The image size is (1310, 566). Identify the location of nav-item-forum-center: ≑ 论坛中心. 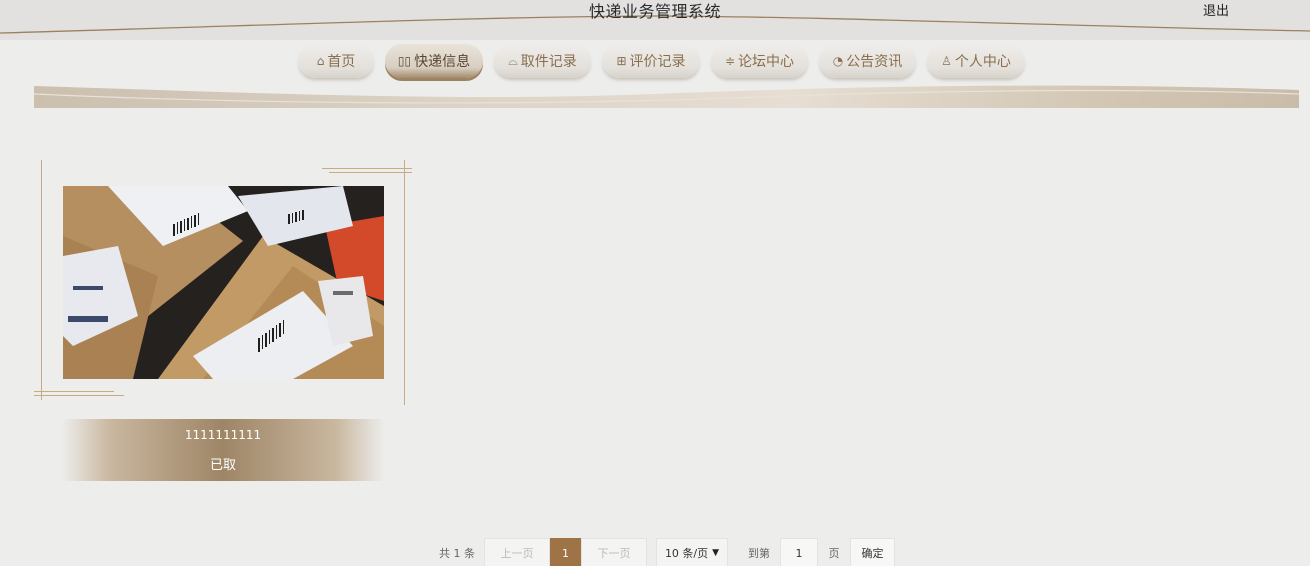
(759, 61).